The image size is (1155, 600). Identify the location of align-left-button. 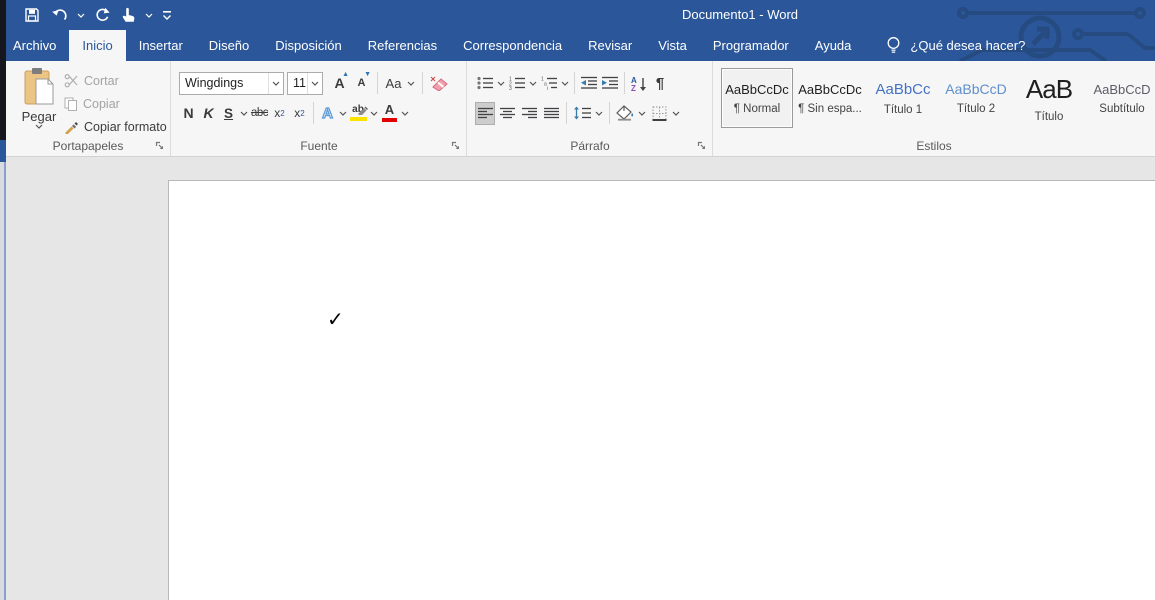
(485, 113).